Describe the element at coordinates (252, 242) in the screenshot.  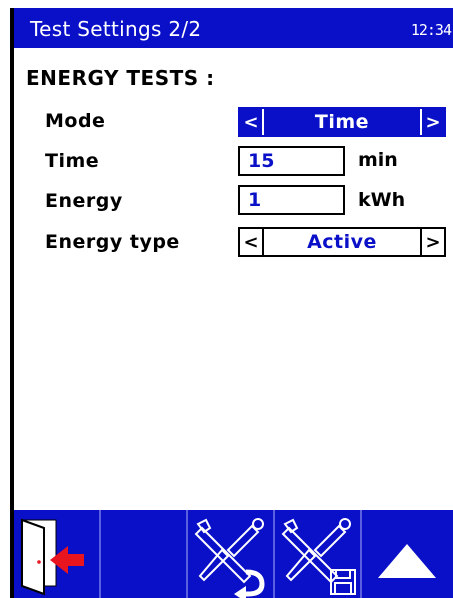
I see `energy-type-prev-button: <` at that location.